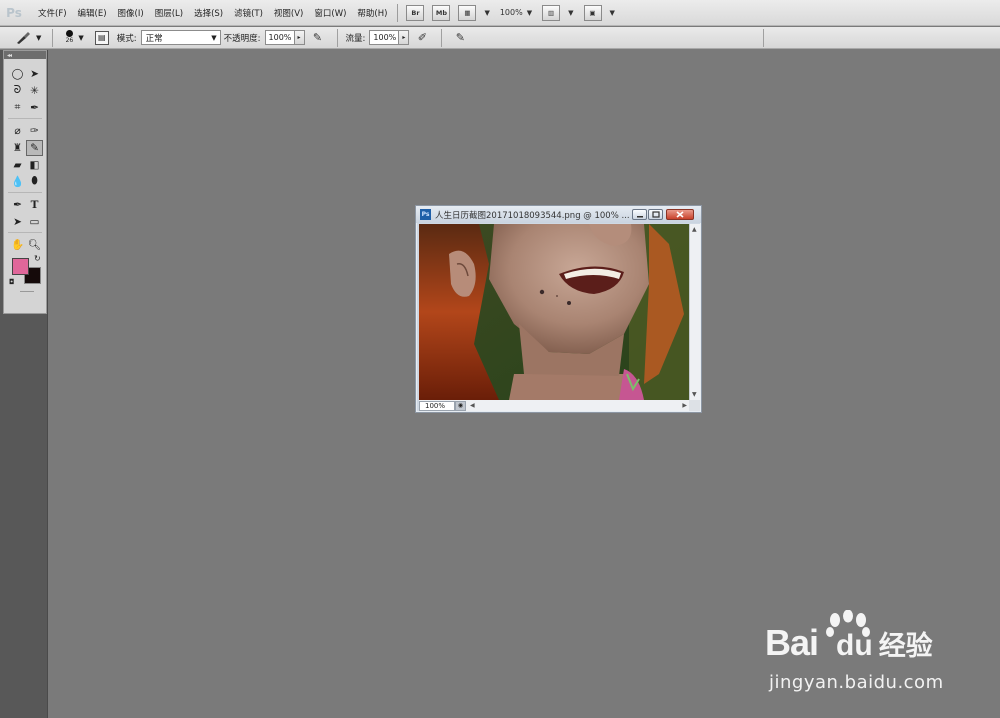 The image size is (1000, 718). I want to click on scroll-up-icon: ▲, so click(694, 229).